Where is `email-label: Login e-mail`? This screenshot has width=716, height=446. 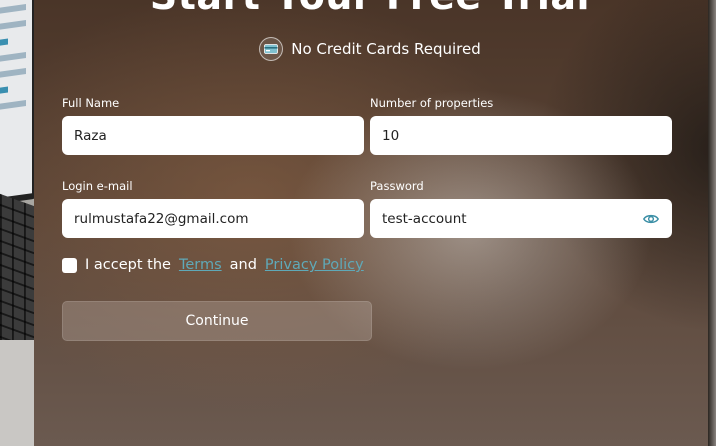 email-label: Login e-mail is located at coordinates (97, 186).